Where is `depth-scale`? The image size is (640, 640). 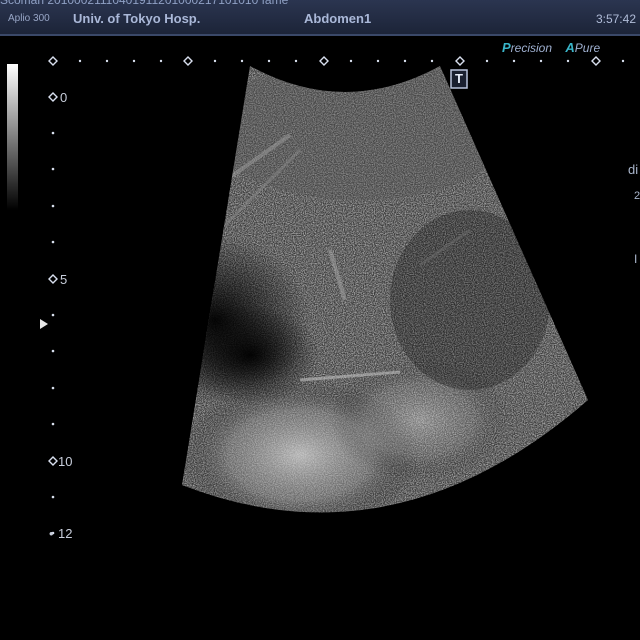
depth-scale is located at coordinates (49, 313).